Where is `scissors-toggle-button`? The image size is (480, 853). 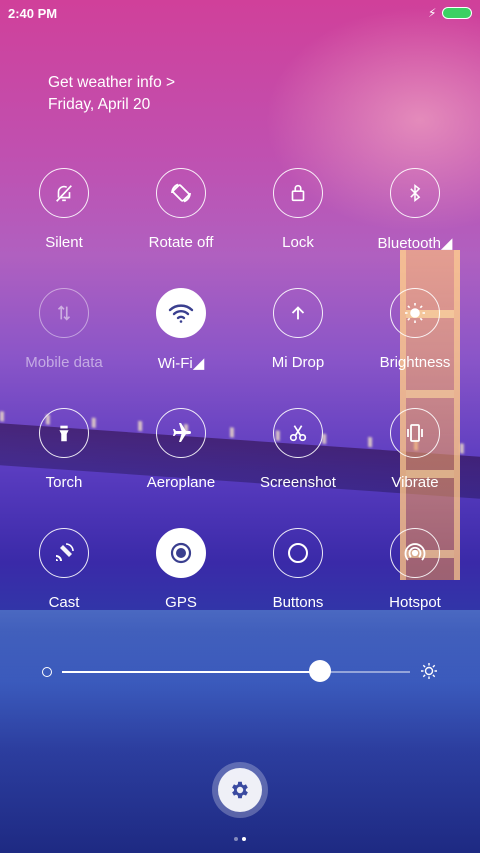
scissors-toggle-button is located at coordinates (298, 433).